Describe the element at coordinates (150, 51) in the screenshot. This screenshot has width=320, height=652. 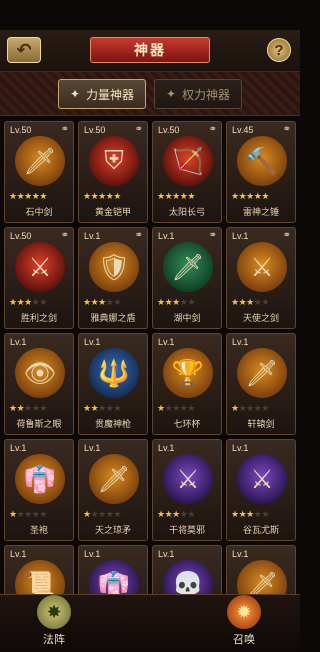
I see `top-bar: ↶ 神器 ?` at that location.